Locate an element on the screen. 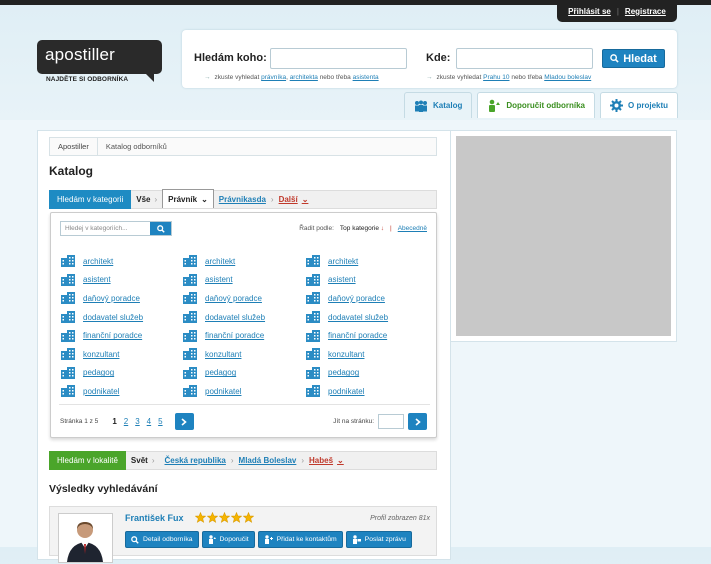  rating-stars is located at coordinates (224, 517).